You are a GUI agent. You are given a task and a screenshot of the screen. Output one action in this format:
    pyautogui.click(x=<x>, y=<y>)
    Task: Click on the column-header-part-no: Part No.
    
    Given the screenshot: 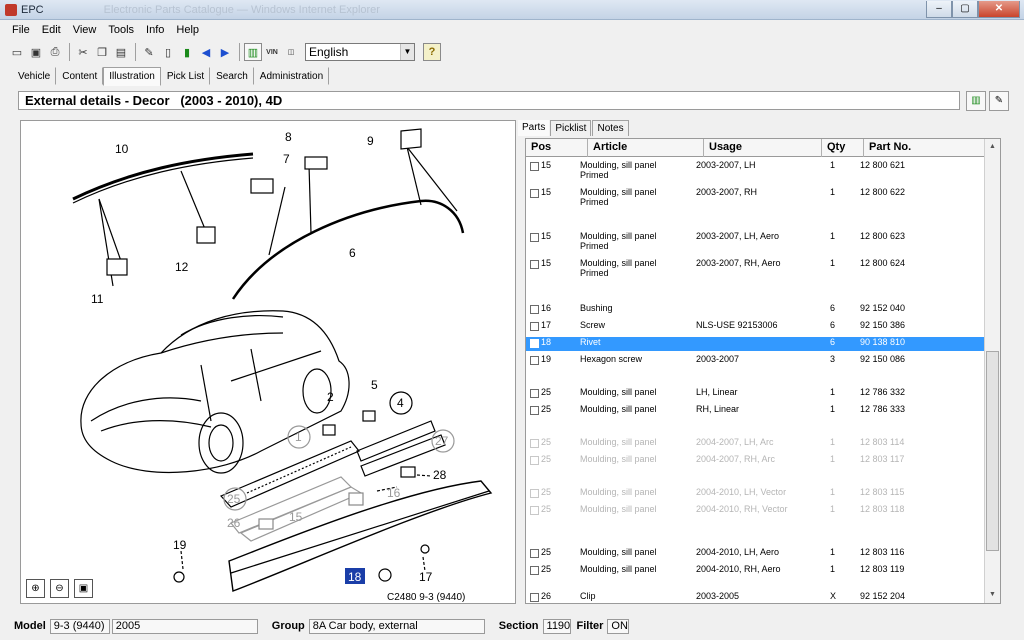 What is the action you would take?
    pyautogui.click(x=924, y=148)
    